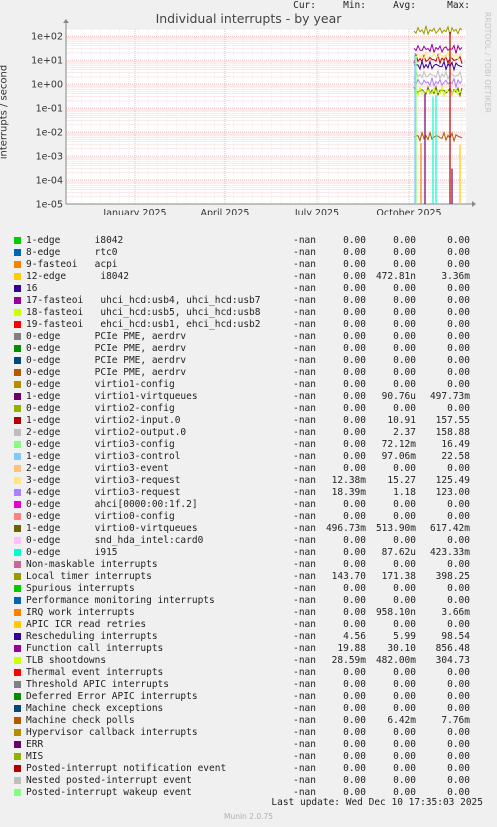 The image size is (497, 827). What do you see at coordinates (100, 444) in the screenshot?
I see `legend-label: 0-edge virtio3-config` at bounding box center [100, 444].